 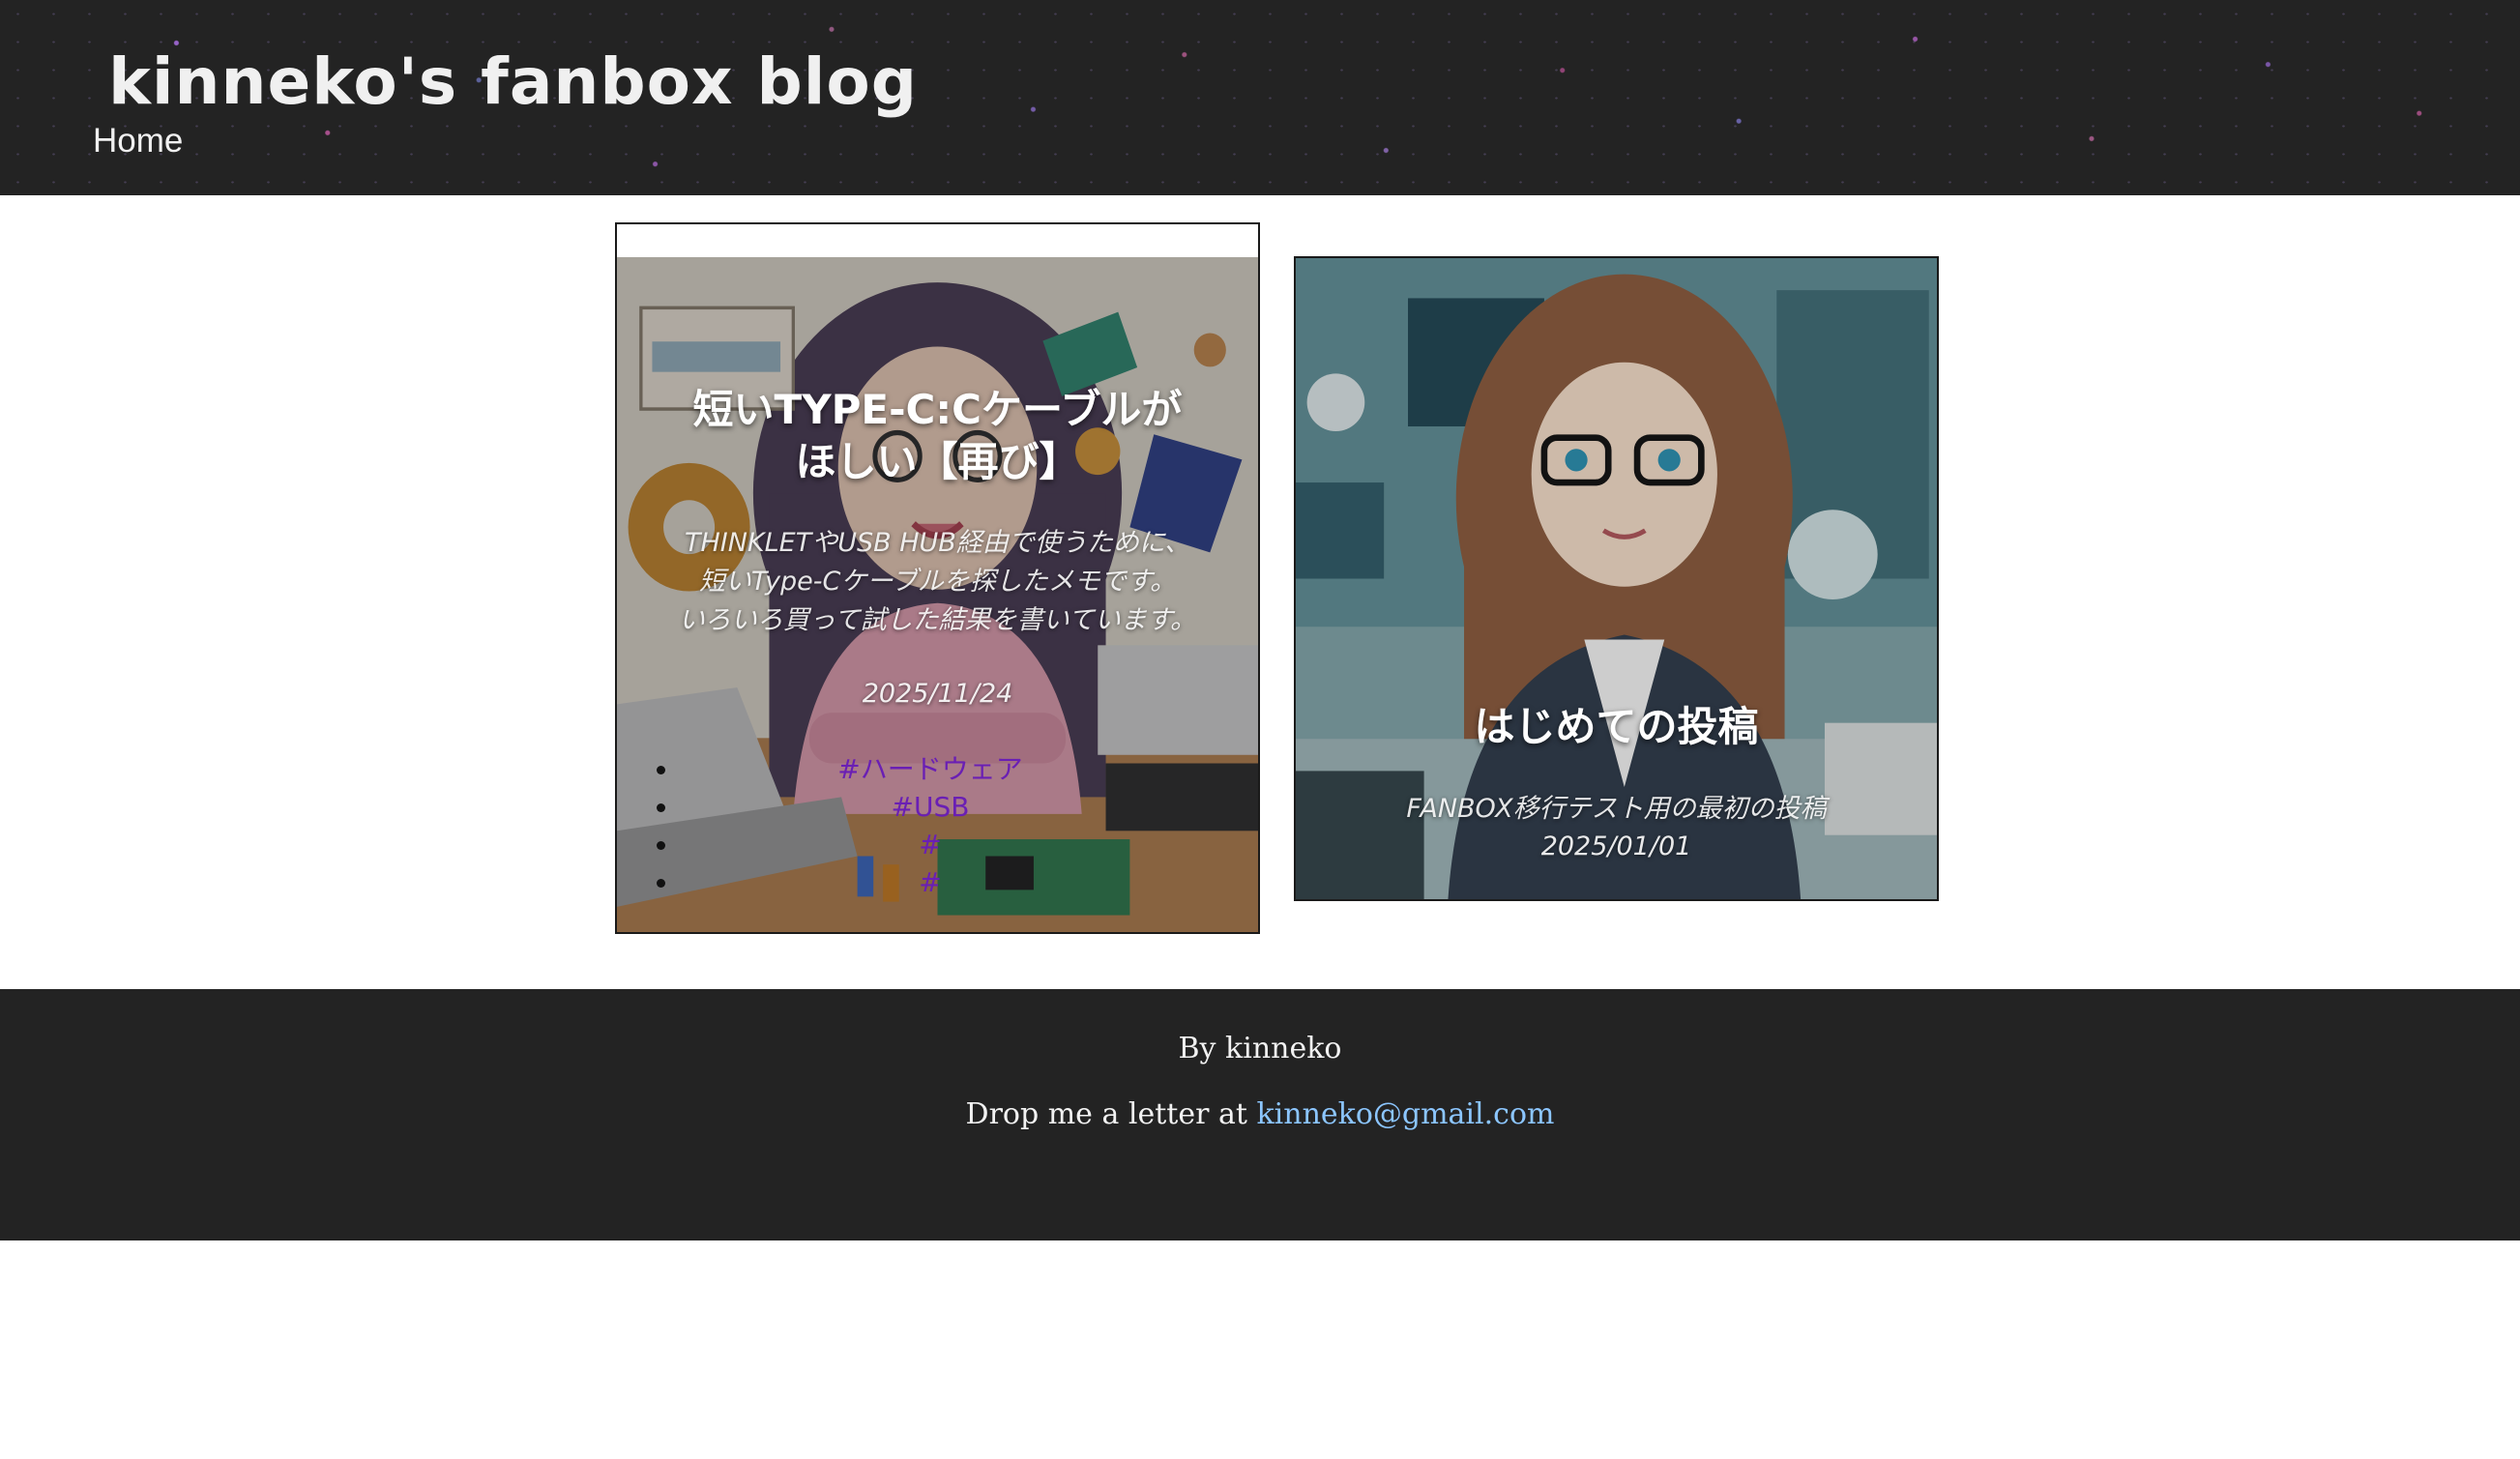 What do you see at coordinates (1616, 727) in the screenshot?
I see `post-title: はじめての投稿` at bounding box center [1616, 727].